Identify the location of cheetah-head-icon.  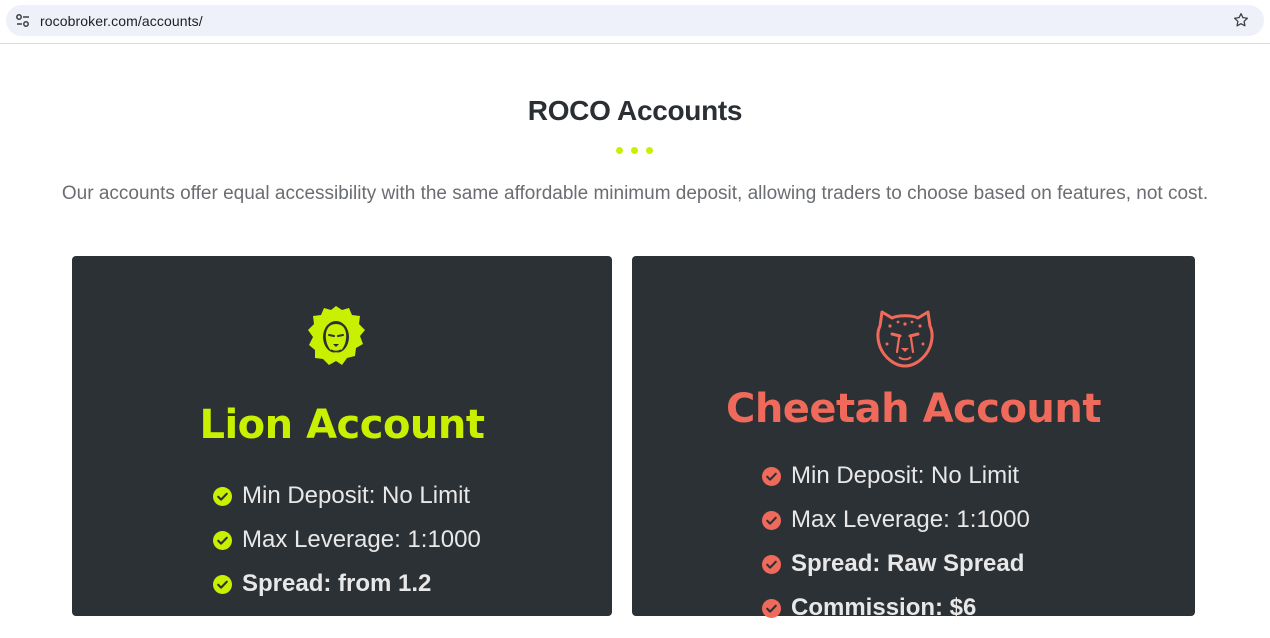
(905, 339).